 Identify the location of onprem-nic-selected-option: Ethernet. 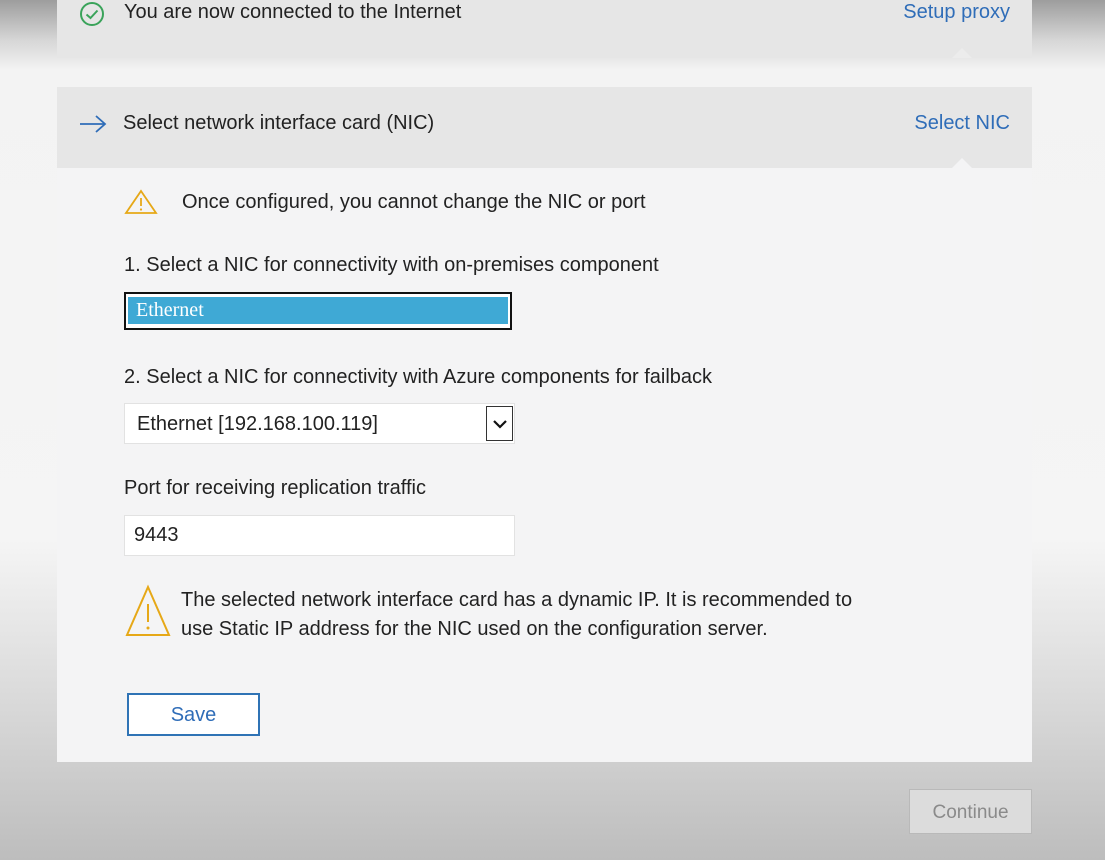
(318, 310).